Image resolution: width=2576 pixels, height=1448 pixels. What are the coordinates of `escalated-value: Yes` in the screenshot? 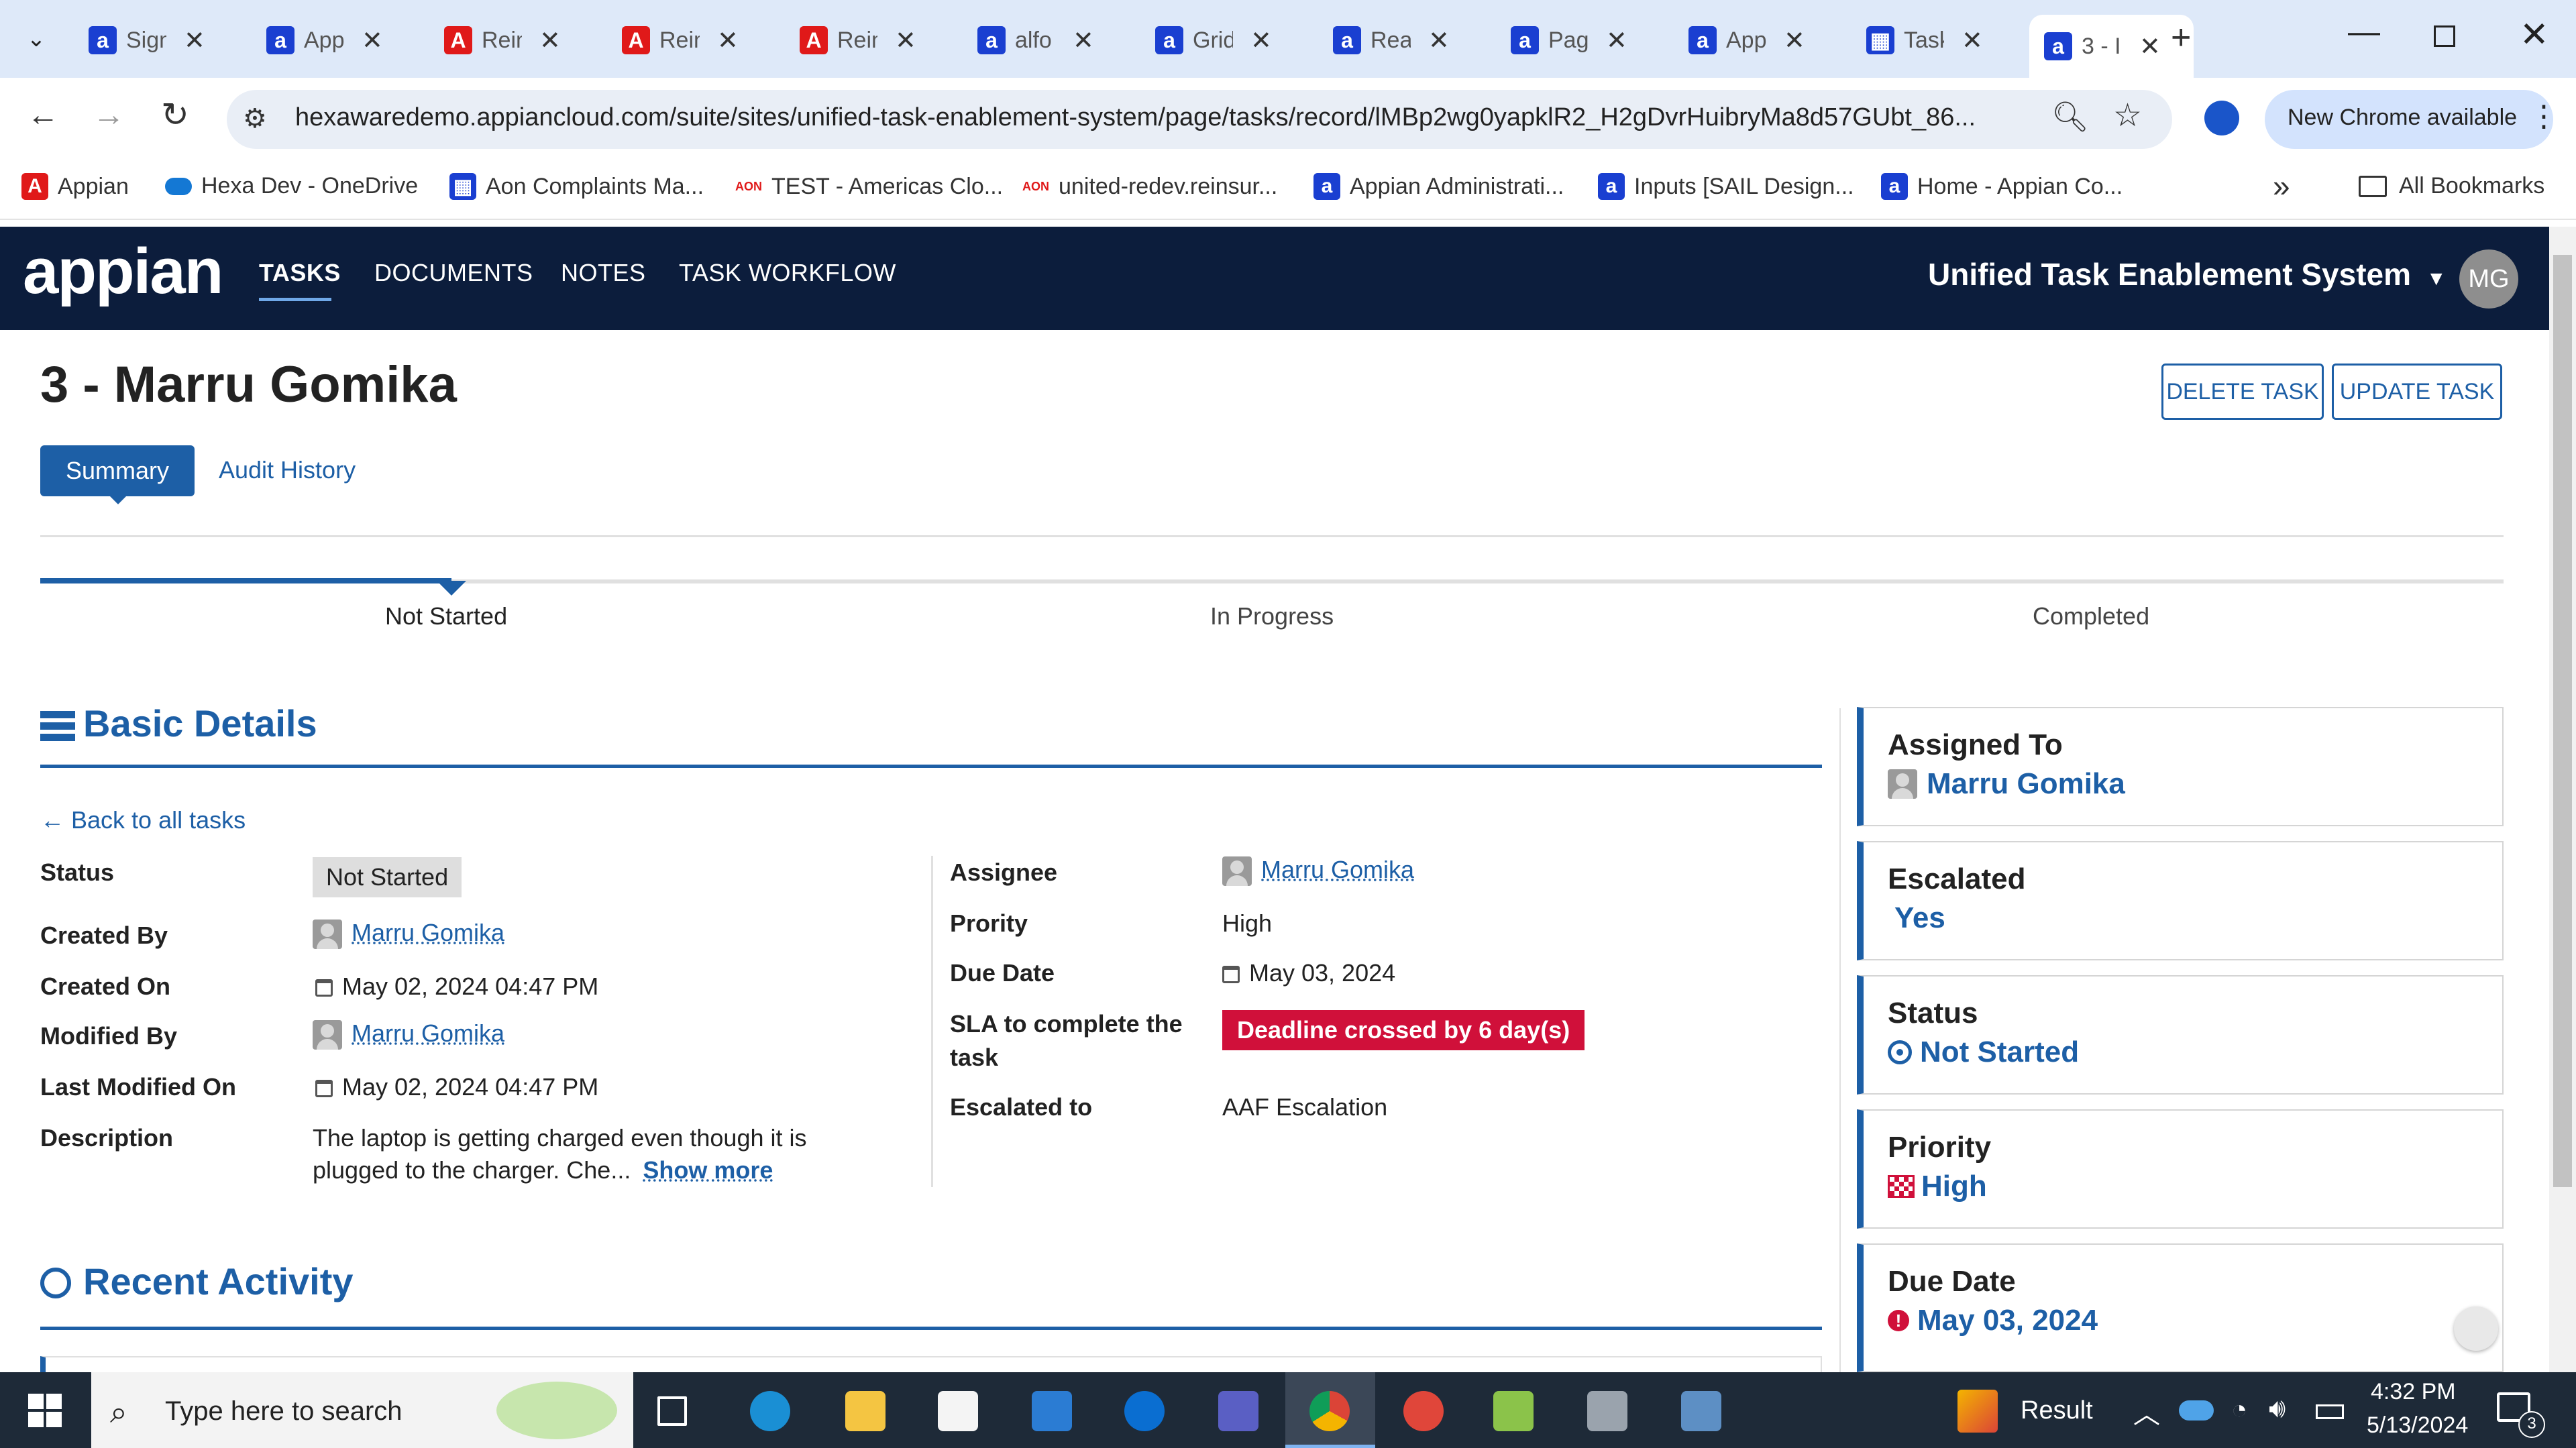 It's located at (1919, 917).